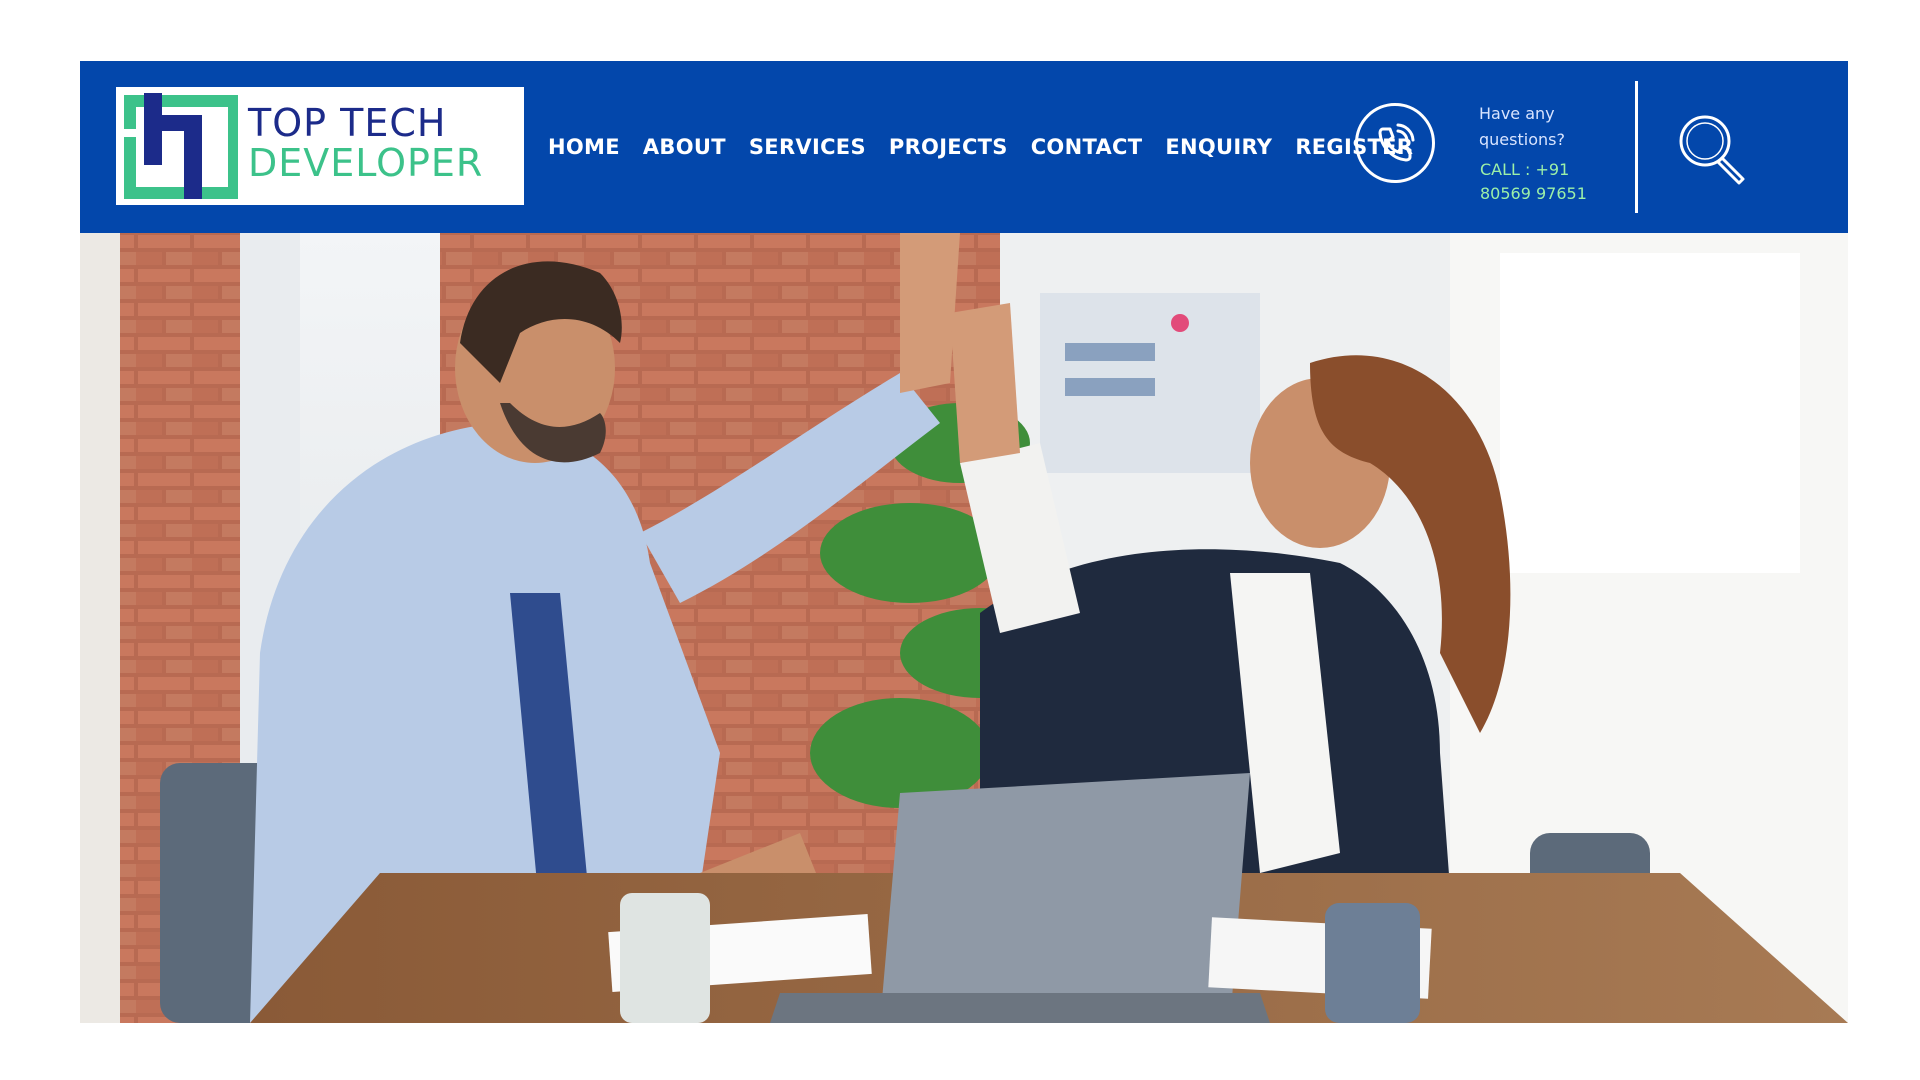 The height and width of the screenshot is (1080, 1920). I want to click on header-divider, so click(1636, 147).